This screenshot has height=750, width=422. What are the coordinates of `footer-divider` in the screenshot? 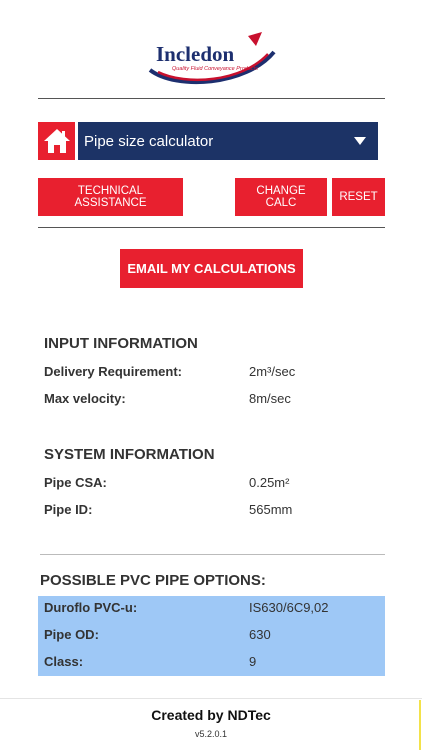 It's located at (211, 698).